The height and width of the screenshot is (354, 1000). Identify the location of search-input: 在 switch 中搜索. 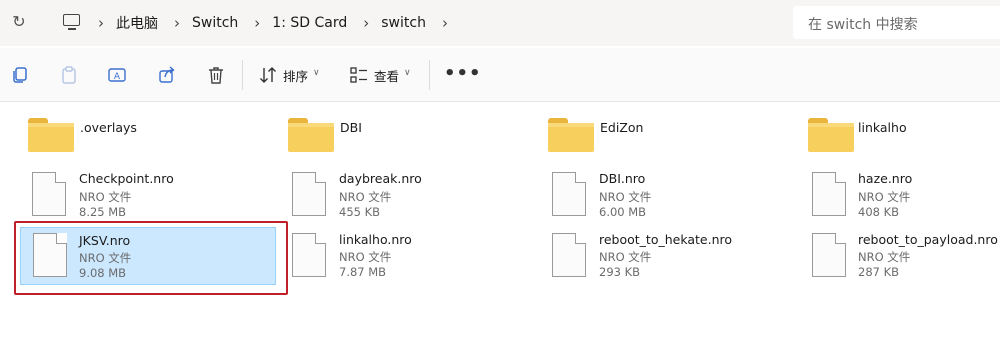
(863, 24).